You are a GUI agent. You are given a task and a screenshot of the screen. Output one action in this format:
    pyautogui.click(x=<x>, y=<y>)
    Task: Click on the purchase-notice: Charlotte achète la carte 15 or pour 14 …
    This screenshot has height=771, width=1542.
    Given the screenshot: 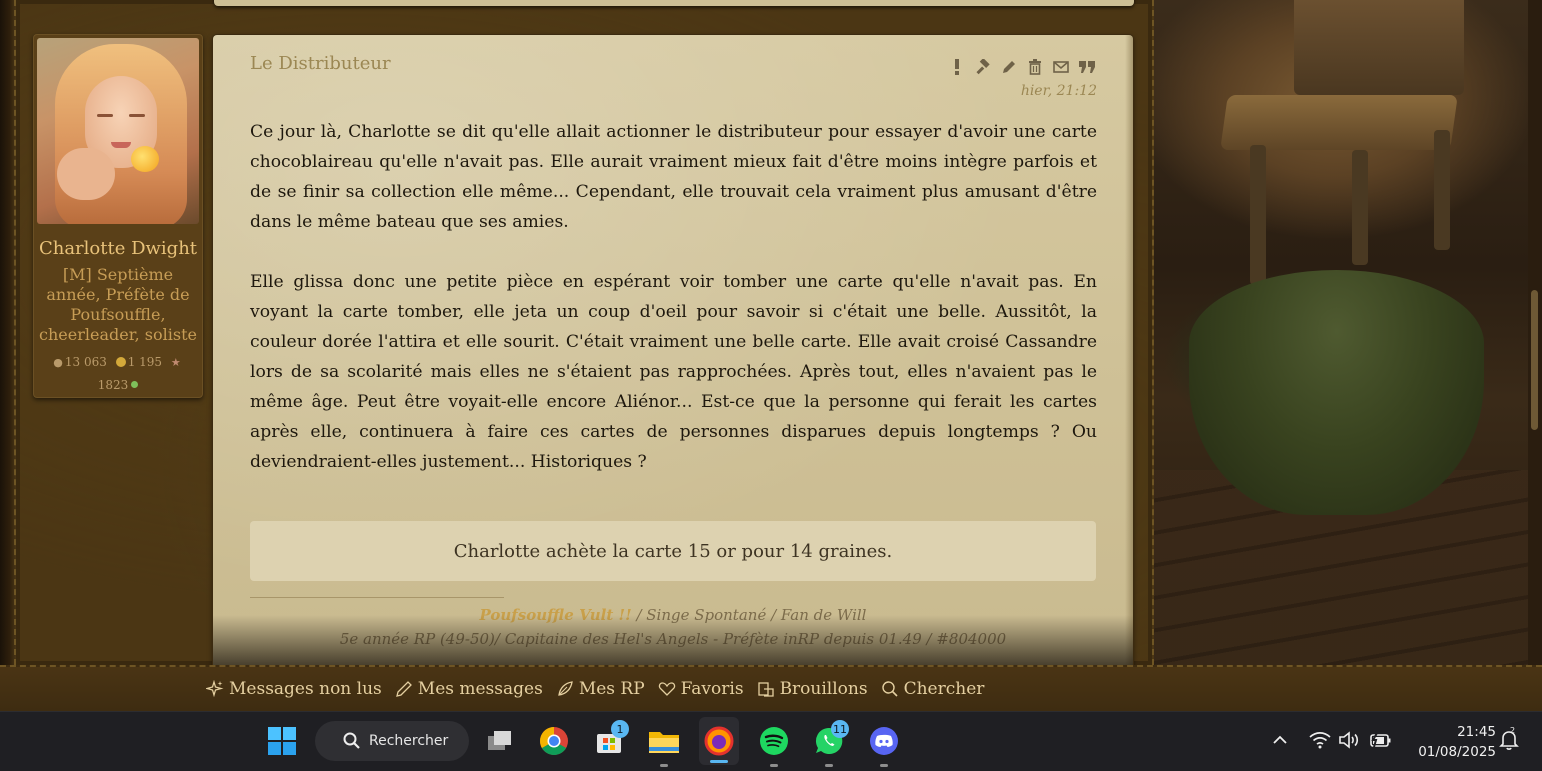 What is the action you would take?
    pyautogui.click(x=673, y=551)
    